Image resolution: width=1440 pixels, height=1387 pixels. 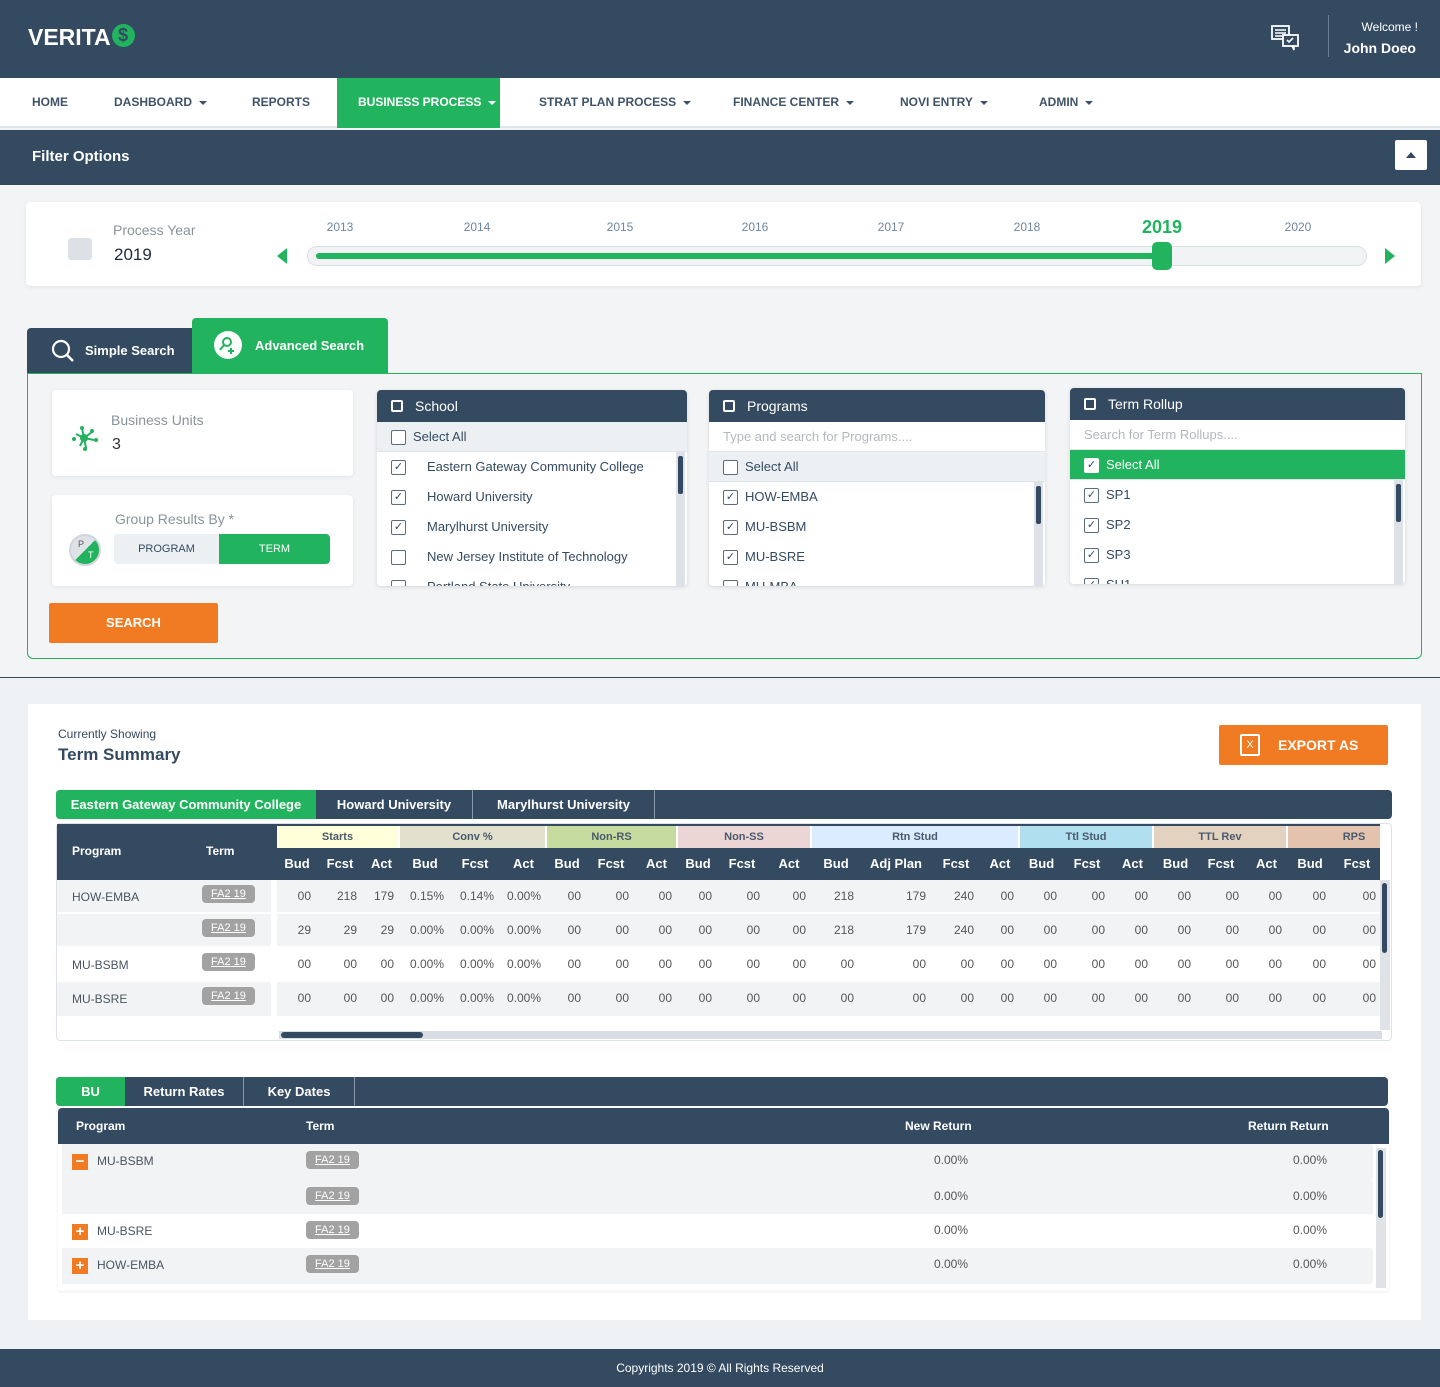 I want to click on nav-novi-entry: NOVI ENTRY, so click(x=944, y=103).